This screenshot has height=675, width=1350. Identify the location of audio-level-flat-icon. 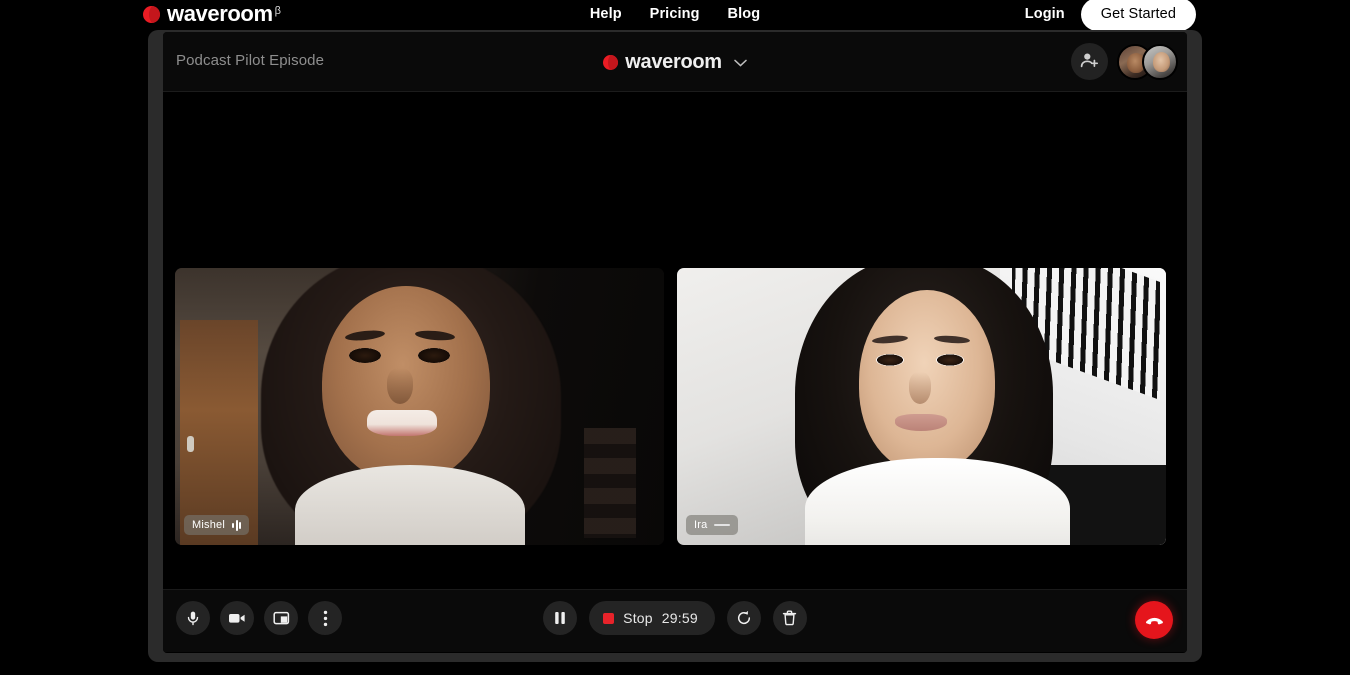
(722, 525).